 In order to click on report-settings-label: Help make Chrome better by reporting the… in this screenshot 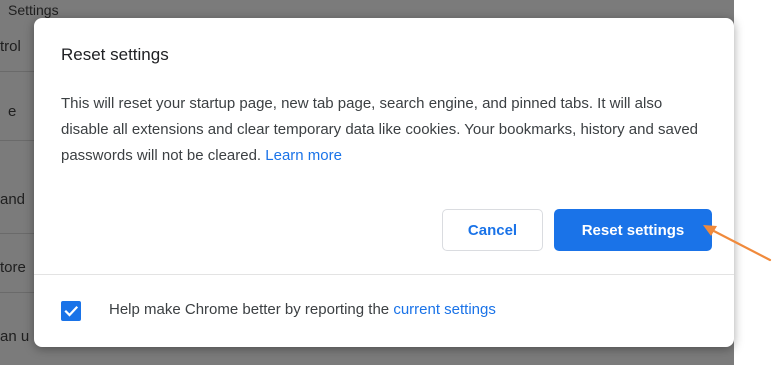, I will do `click(302, 309)`.